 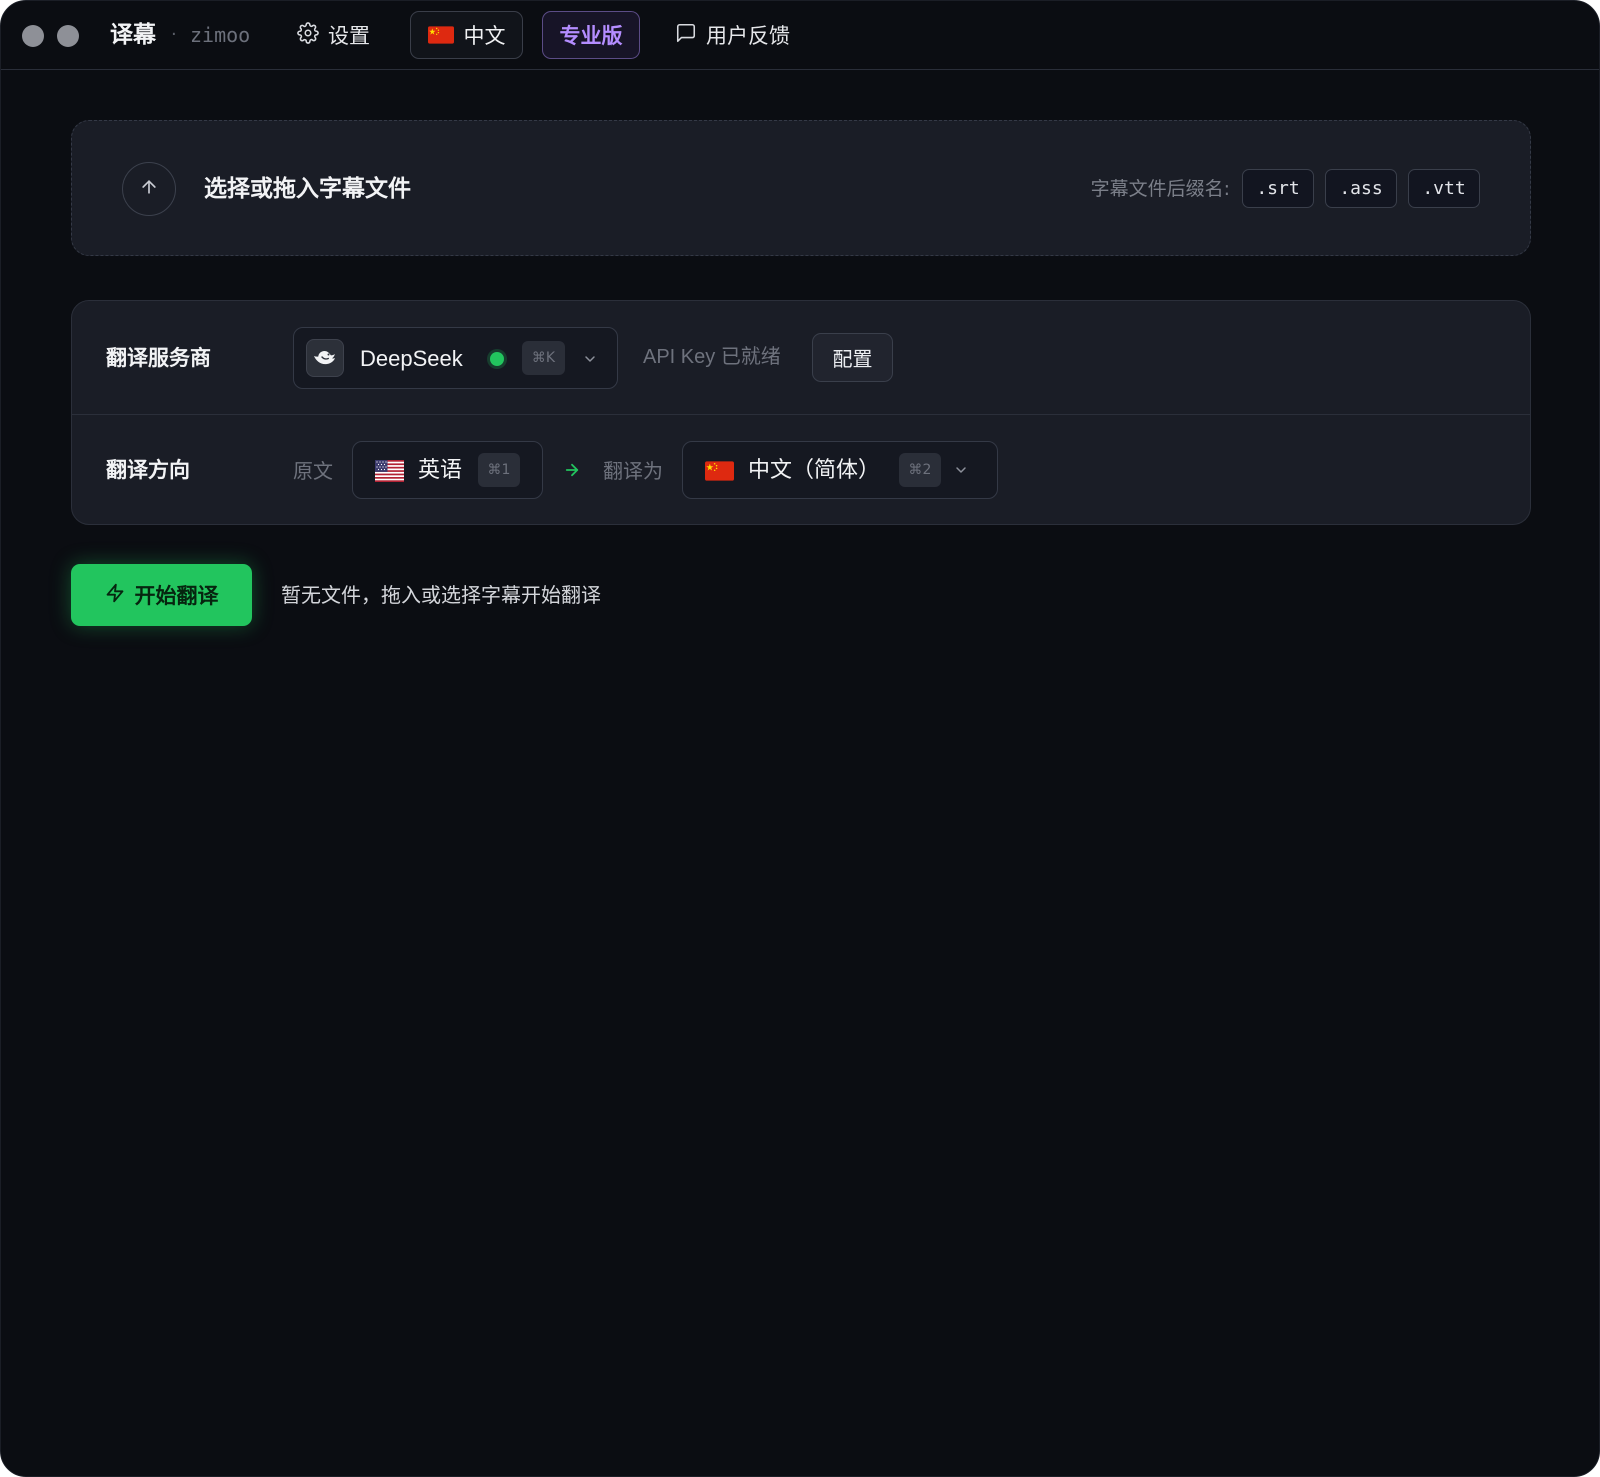 I want to click on target-language-name: 中文（简体）, so click(x=814, y=470).